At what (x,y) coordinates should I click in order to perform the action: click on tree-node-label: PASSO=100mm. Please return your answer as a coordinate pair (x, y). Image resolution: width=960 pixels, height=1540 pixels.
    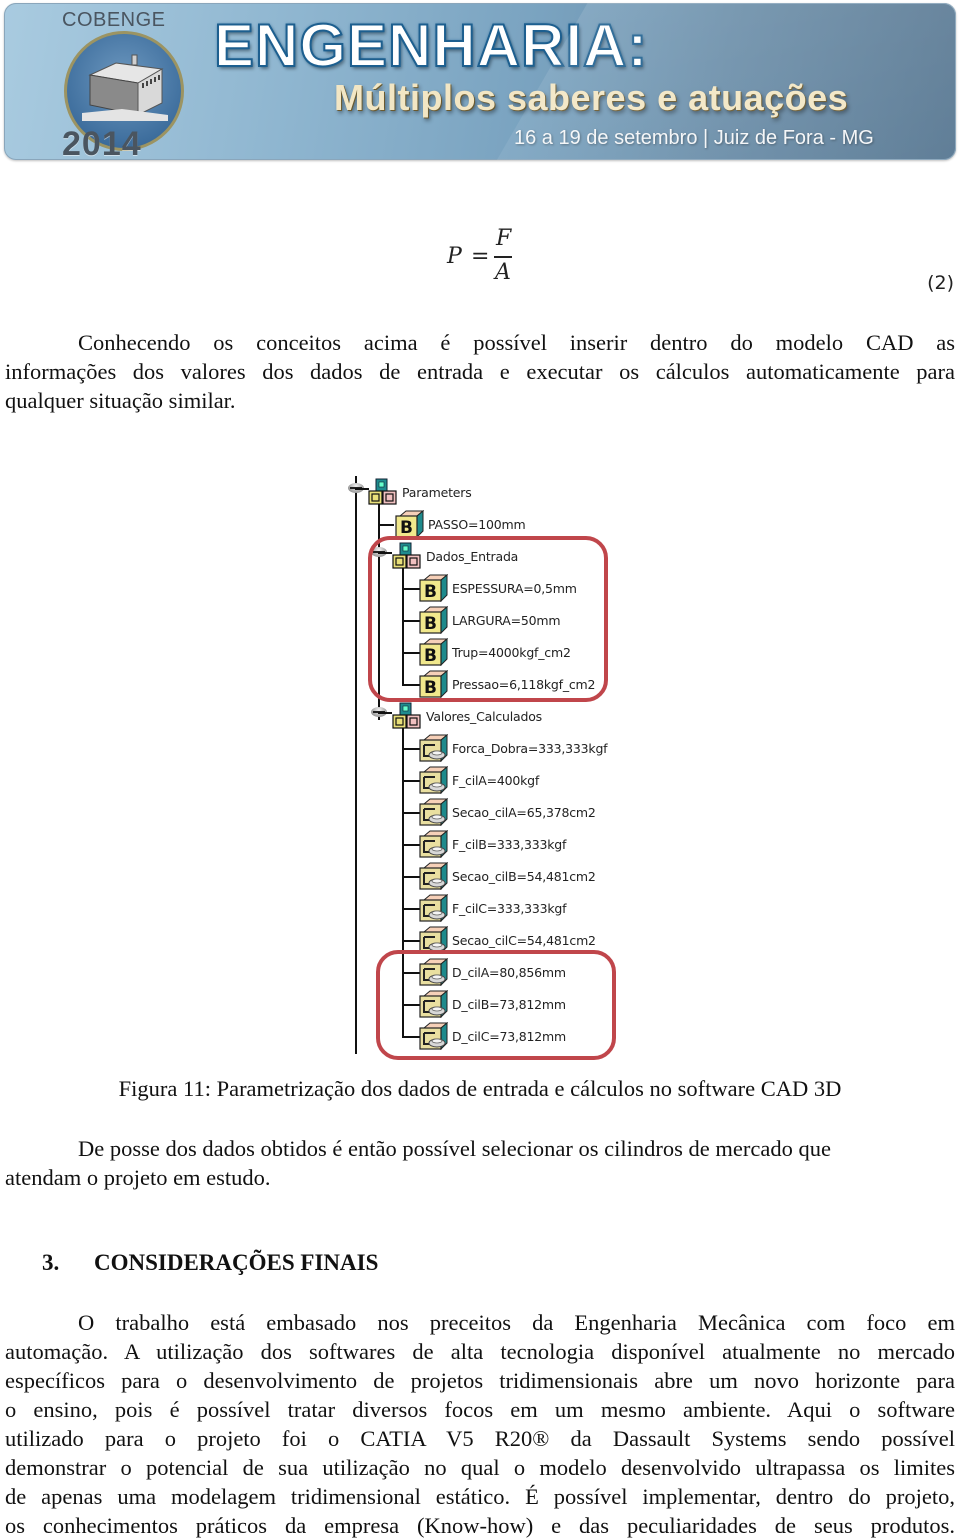
    Looking at the image, I should click on (477, 524).